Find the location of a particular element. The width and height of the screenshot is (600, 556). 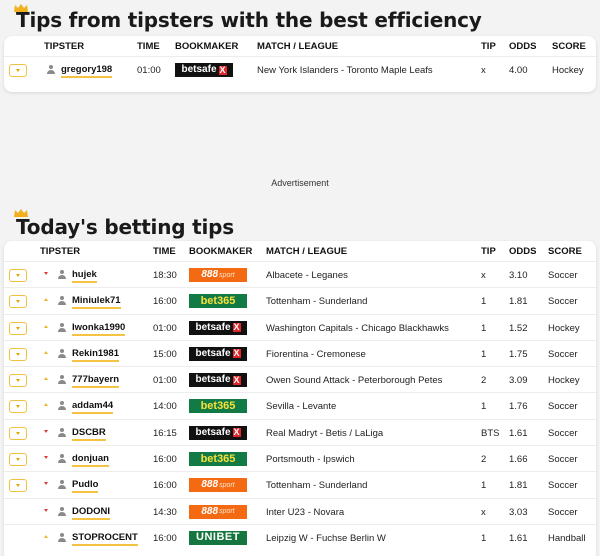

tipster-link: Pudlo is located at coordinates (85, 486).